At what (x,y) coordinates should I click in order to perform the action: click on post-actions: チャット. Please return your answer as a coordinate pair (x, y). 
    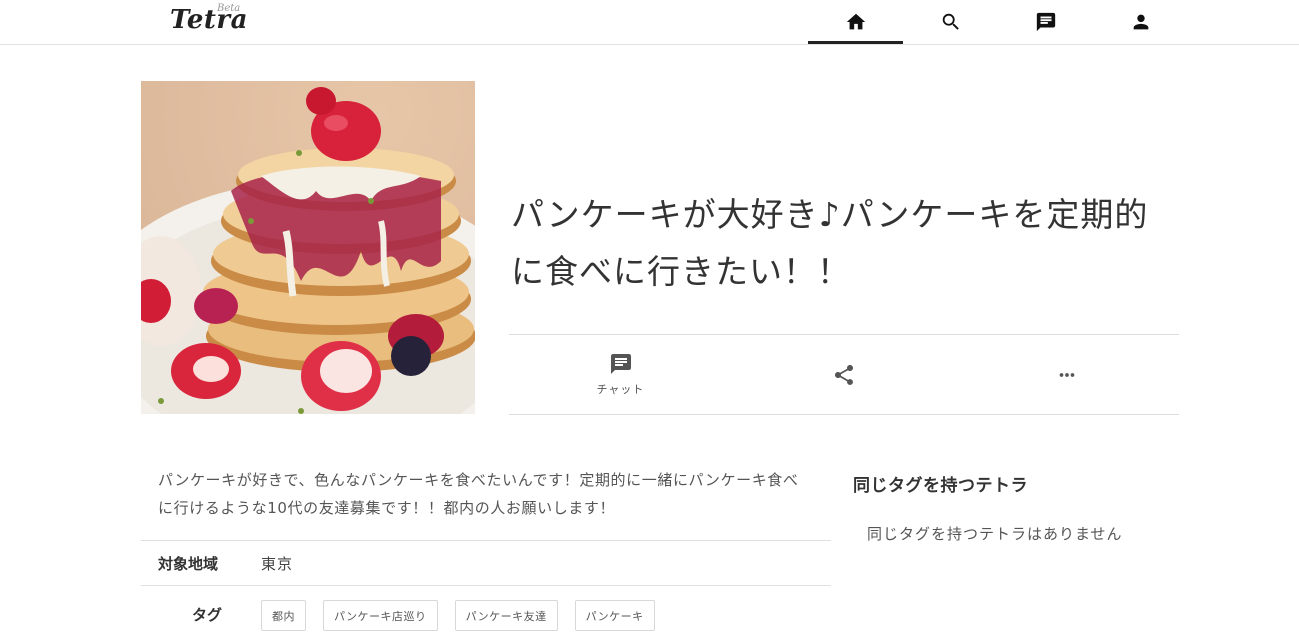
    Looking at the image, I should click on (844, 374).